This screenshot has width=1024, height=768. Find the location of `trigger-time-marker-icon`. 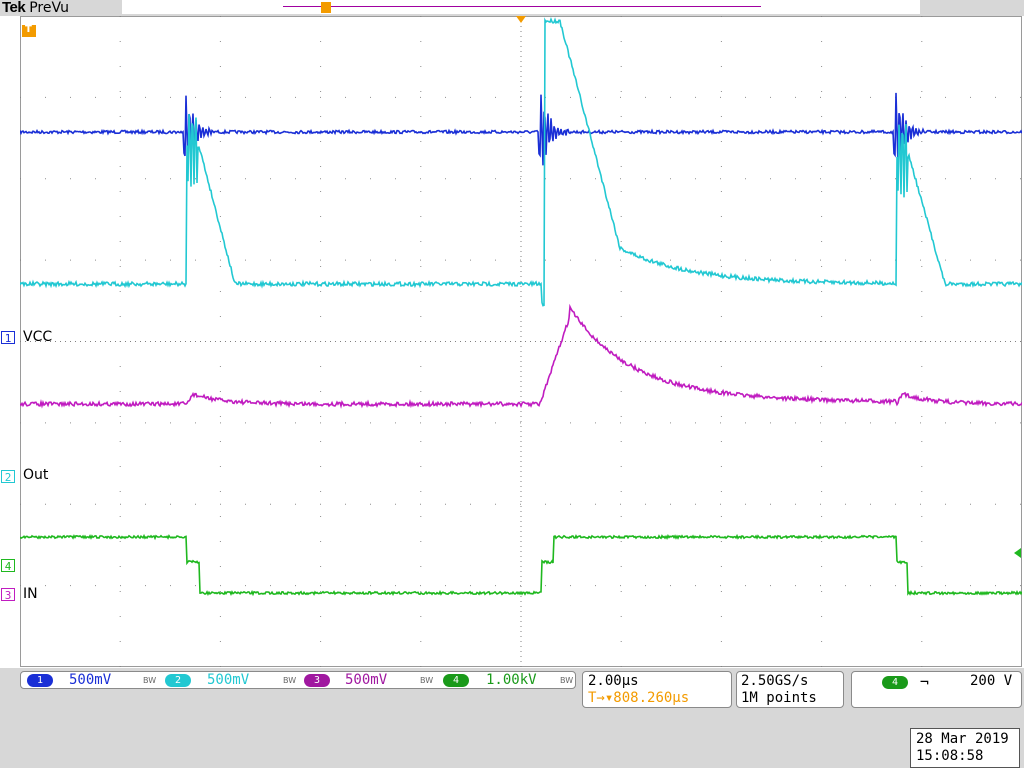

trigger-time-marker-icon is located at coordinates (521, 19).